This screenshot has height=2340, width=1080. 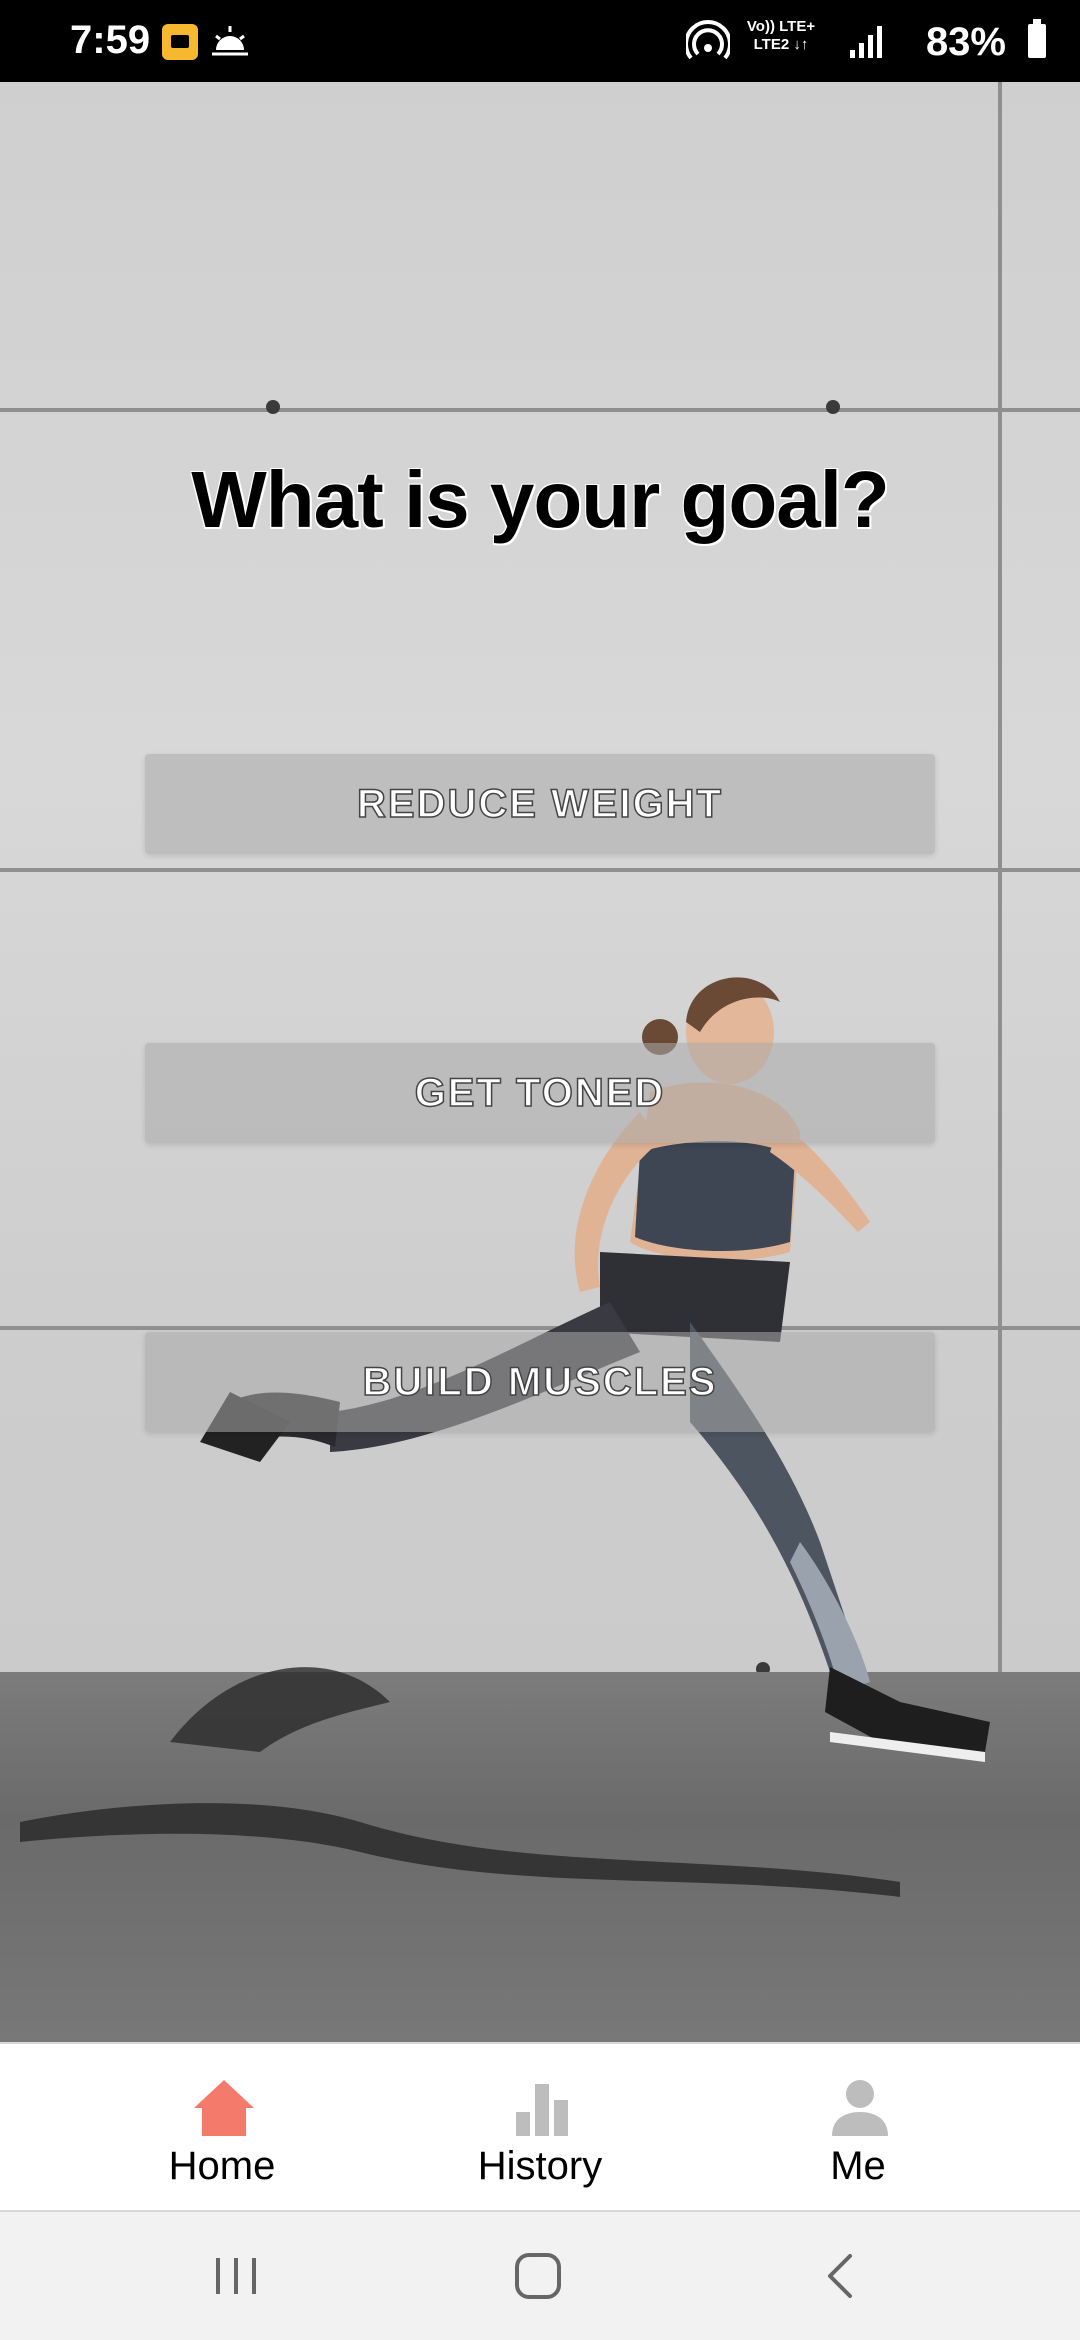 I want to click on bar-chart-icon, so click(x=542, y=2110).